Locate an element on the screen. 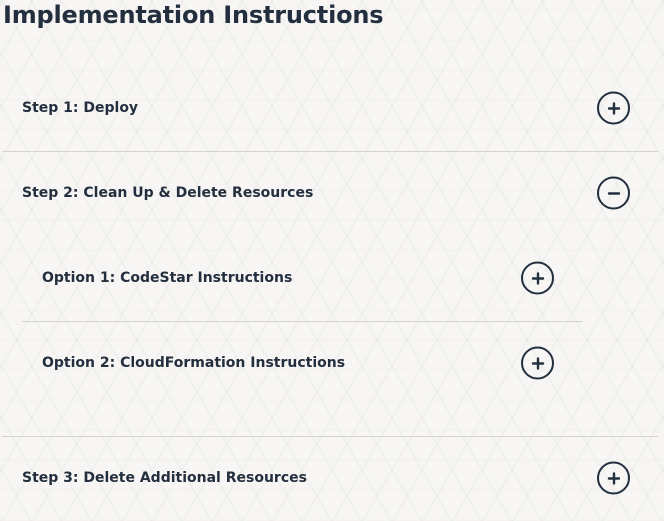 This screenshot has height=521, width=664. option-divider is located at coordinates (302, 321).